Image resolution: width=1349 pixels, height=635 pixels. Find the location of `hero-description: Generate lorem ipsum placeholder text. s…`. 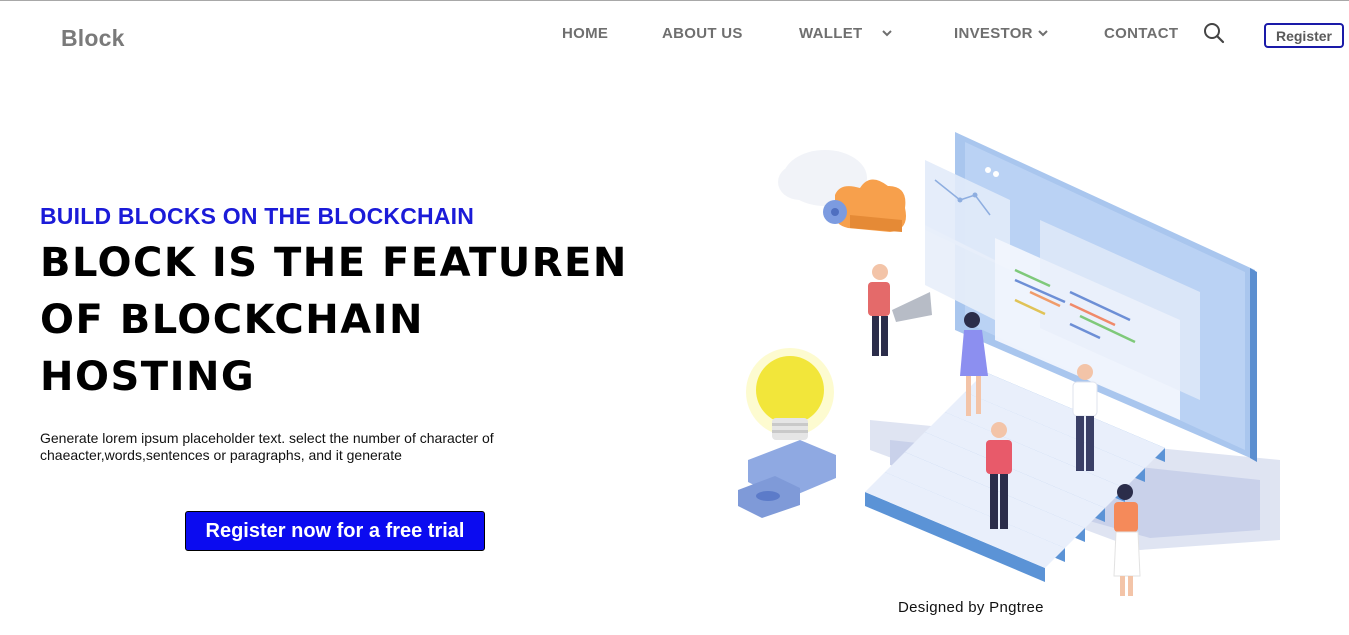

hero-description: Generate lorem ipsum placeholder text. s… is located at coordinates (300, 447).